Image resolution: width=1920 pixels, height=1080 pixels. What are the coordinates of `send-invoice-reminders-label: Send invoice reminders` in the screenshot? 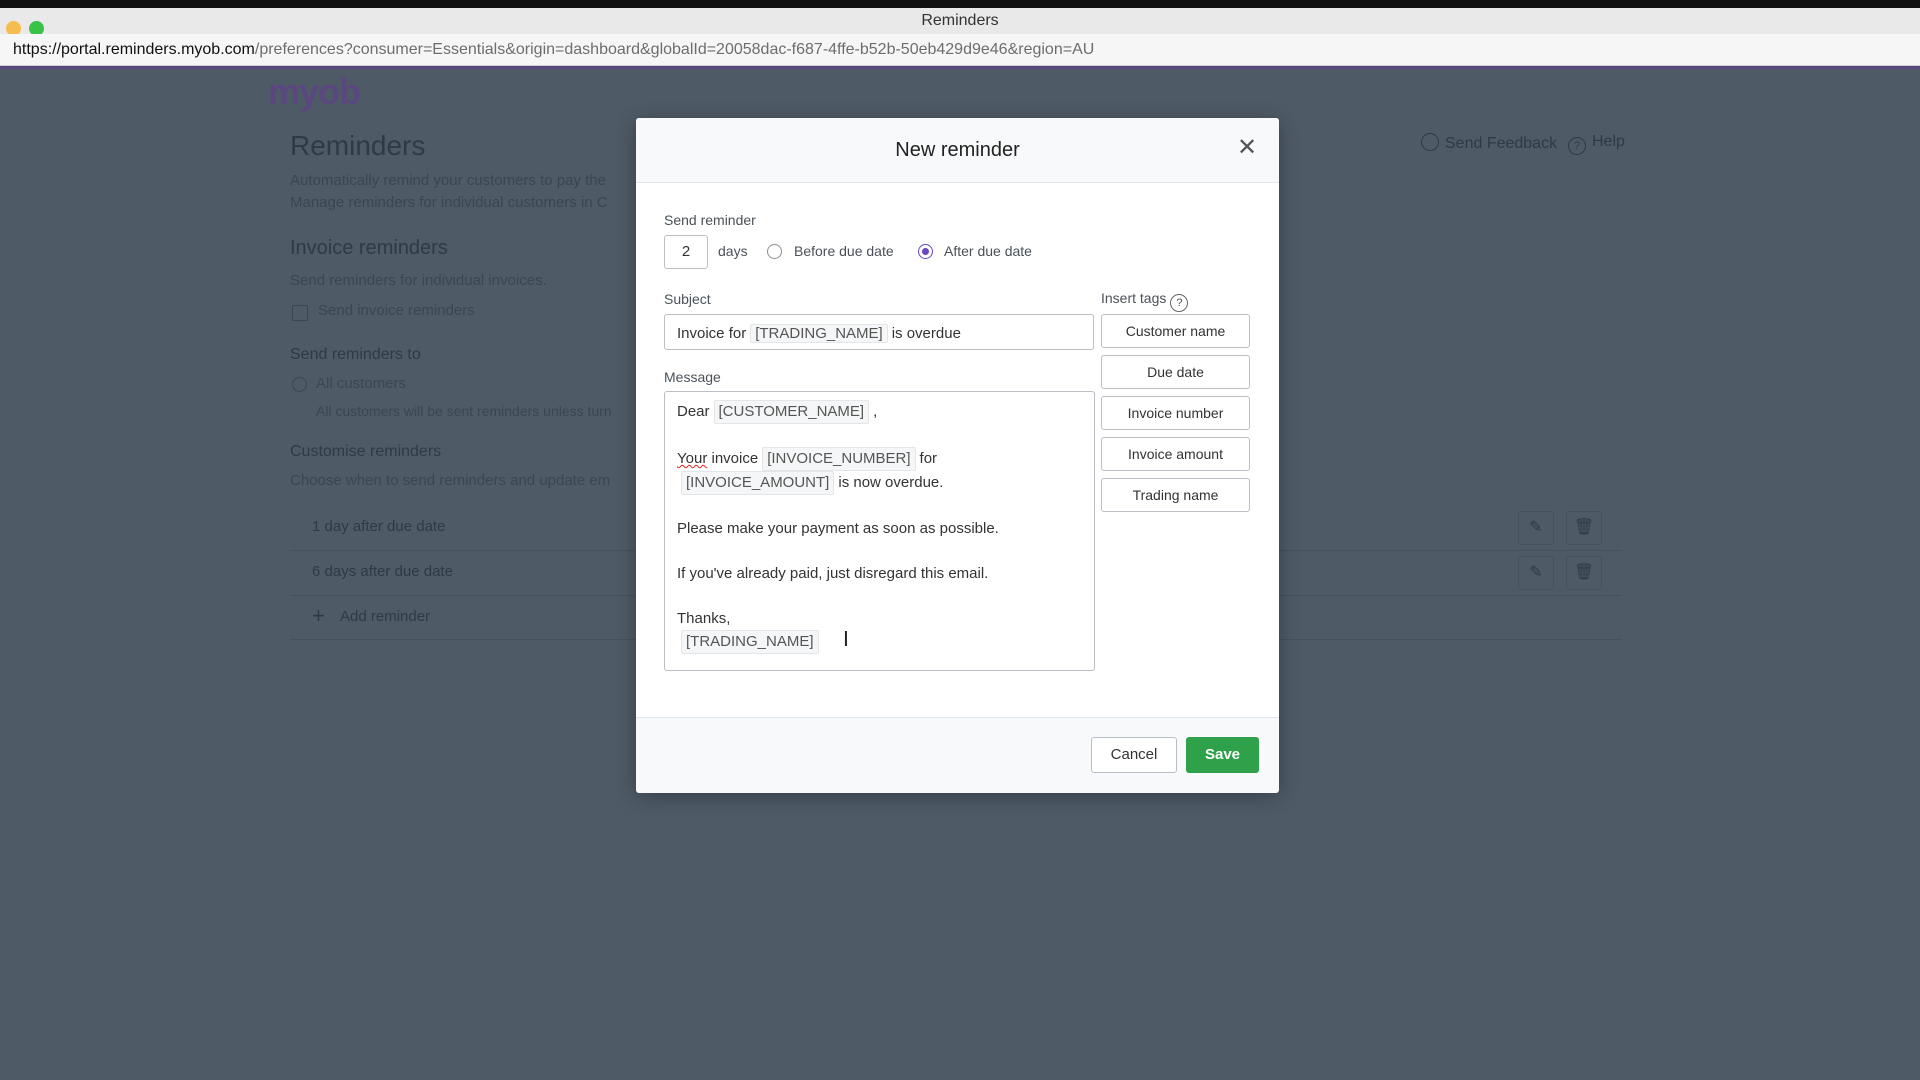 It's located at (396, 310).